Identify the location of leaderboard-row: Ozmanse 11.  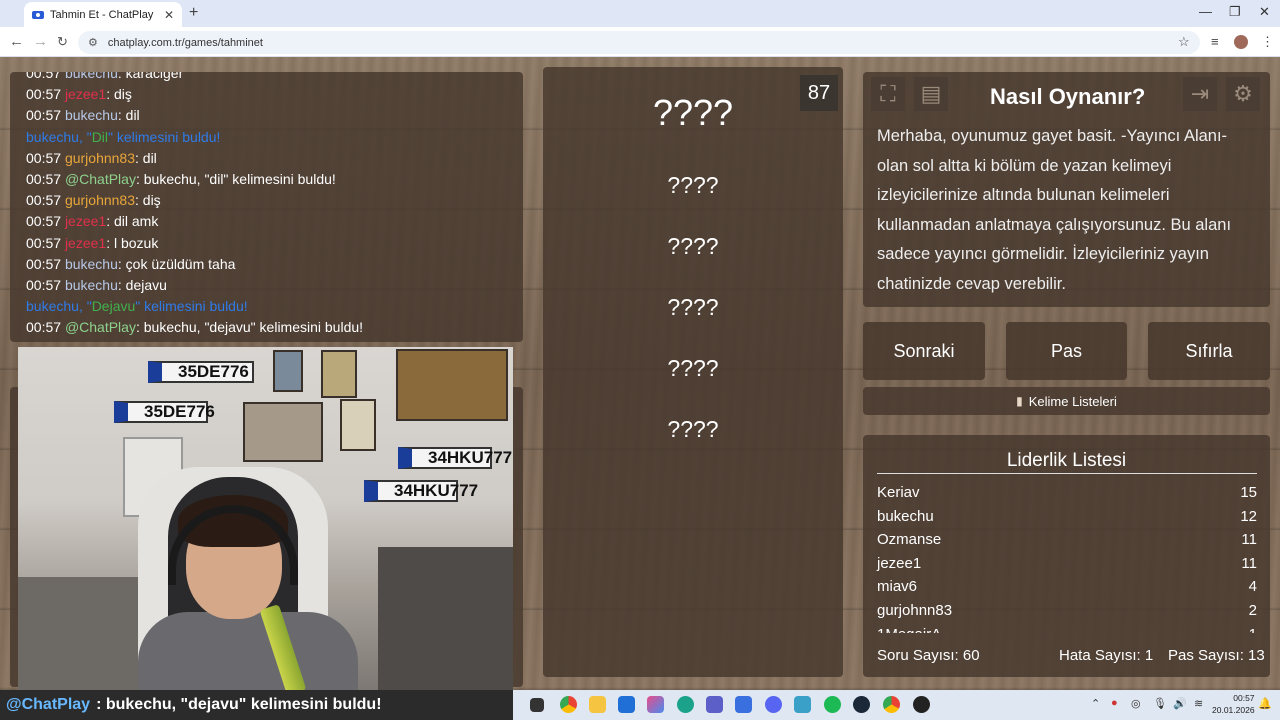
(1067, 539).